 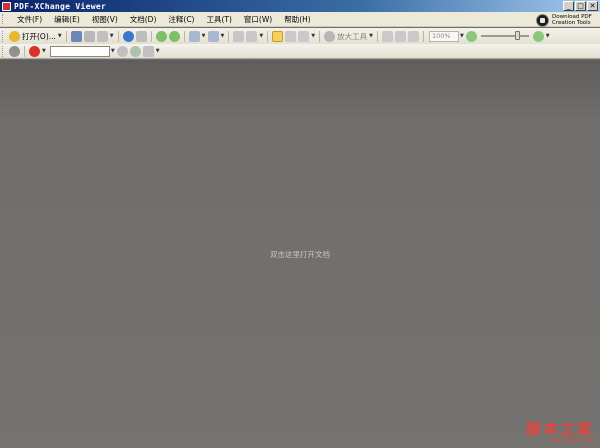 I want to click on snapshot-icon, so click(x=304, y=36).